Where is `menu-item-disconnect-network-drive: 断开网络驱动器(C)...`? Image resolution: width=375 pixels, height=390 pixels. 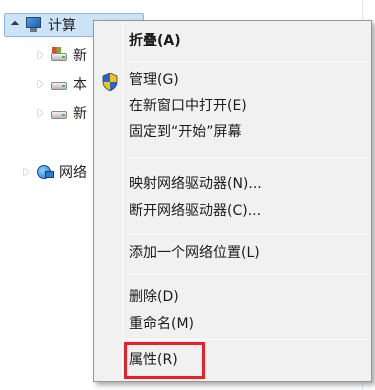
menu-item-disconnect-network-drive: 断开网络驱动器(C)... is located at coordinates (195, 211).